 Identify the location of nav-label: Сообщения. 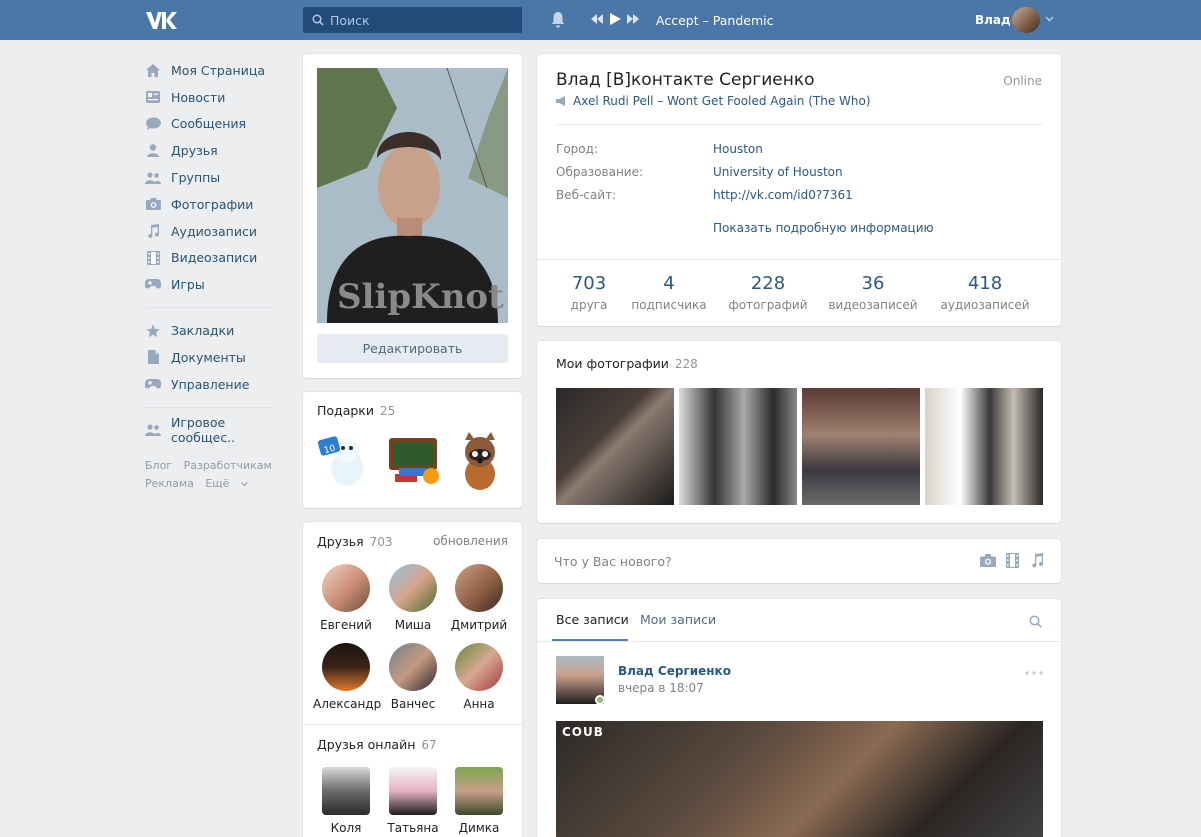
(209, 124).